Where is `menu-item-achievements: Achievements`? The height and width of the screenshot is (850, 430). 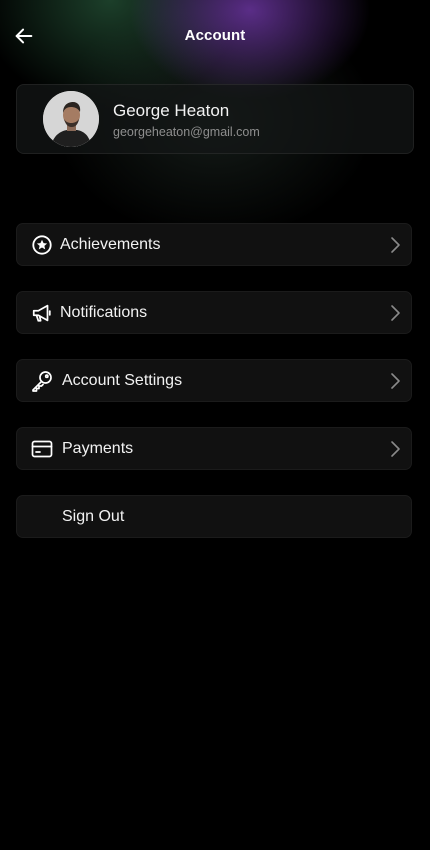
menu-item-achievements: Achievements is located at coordinates (214, 244).